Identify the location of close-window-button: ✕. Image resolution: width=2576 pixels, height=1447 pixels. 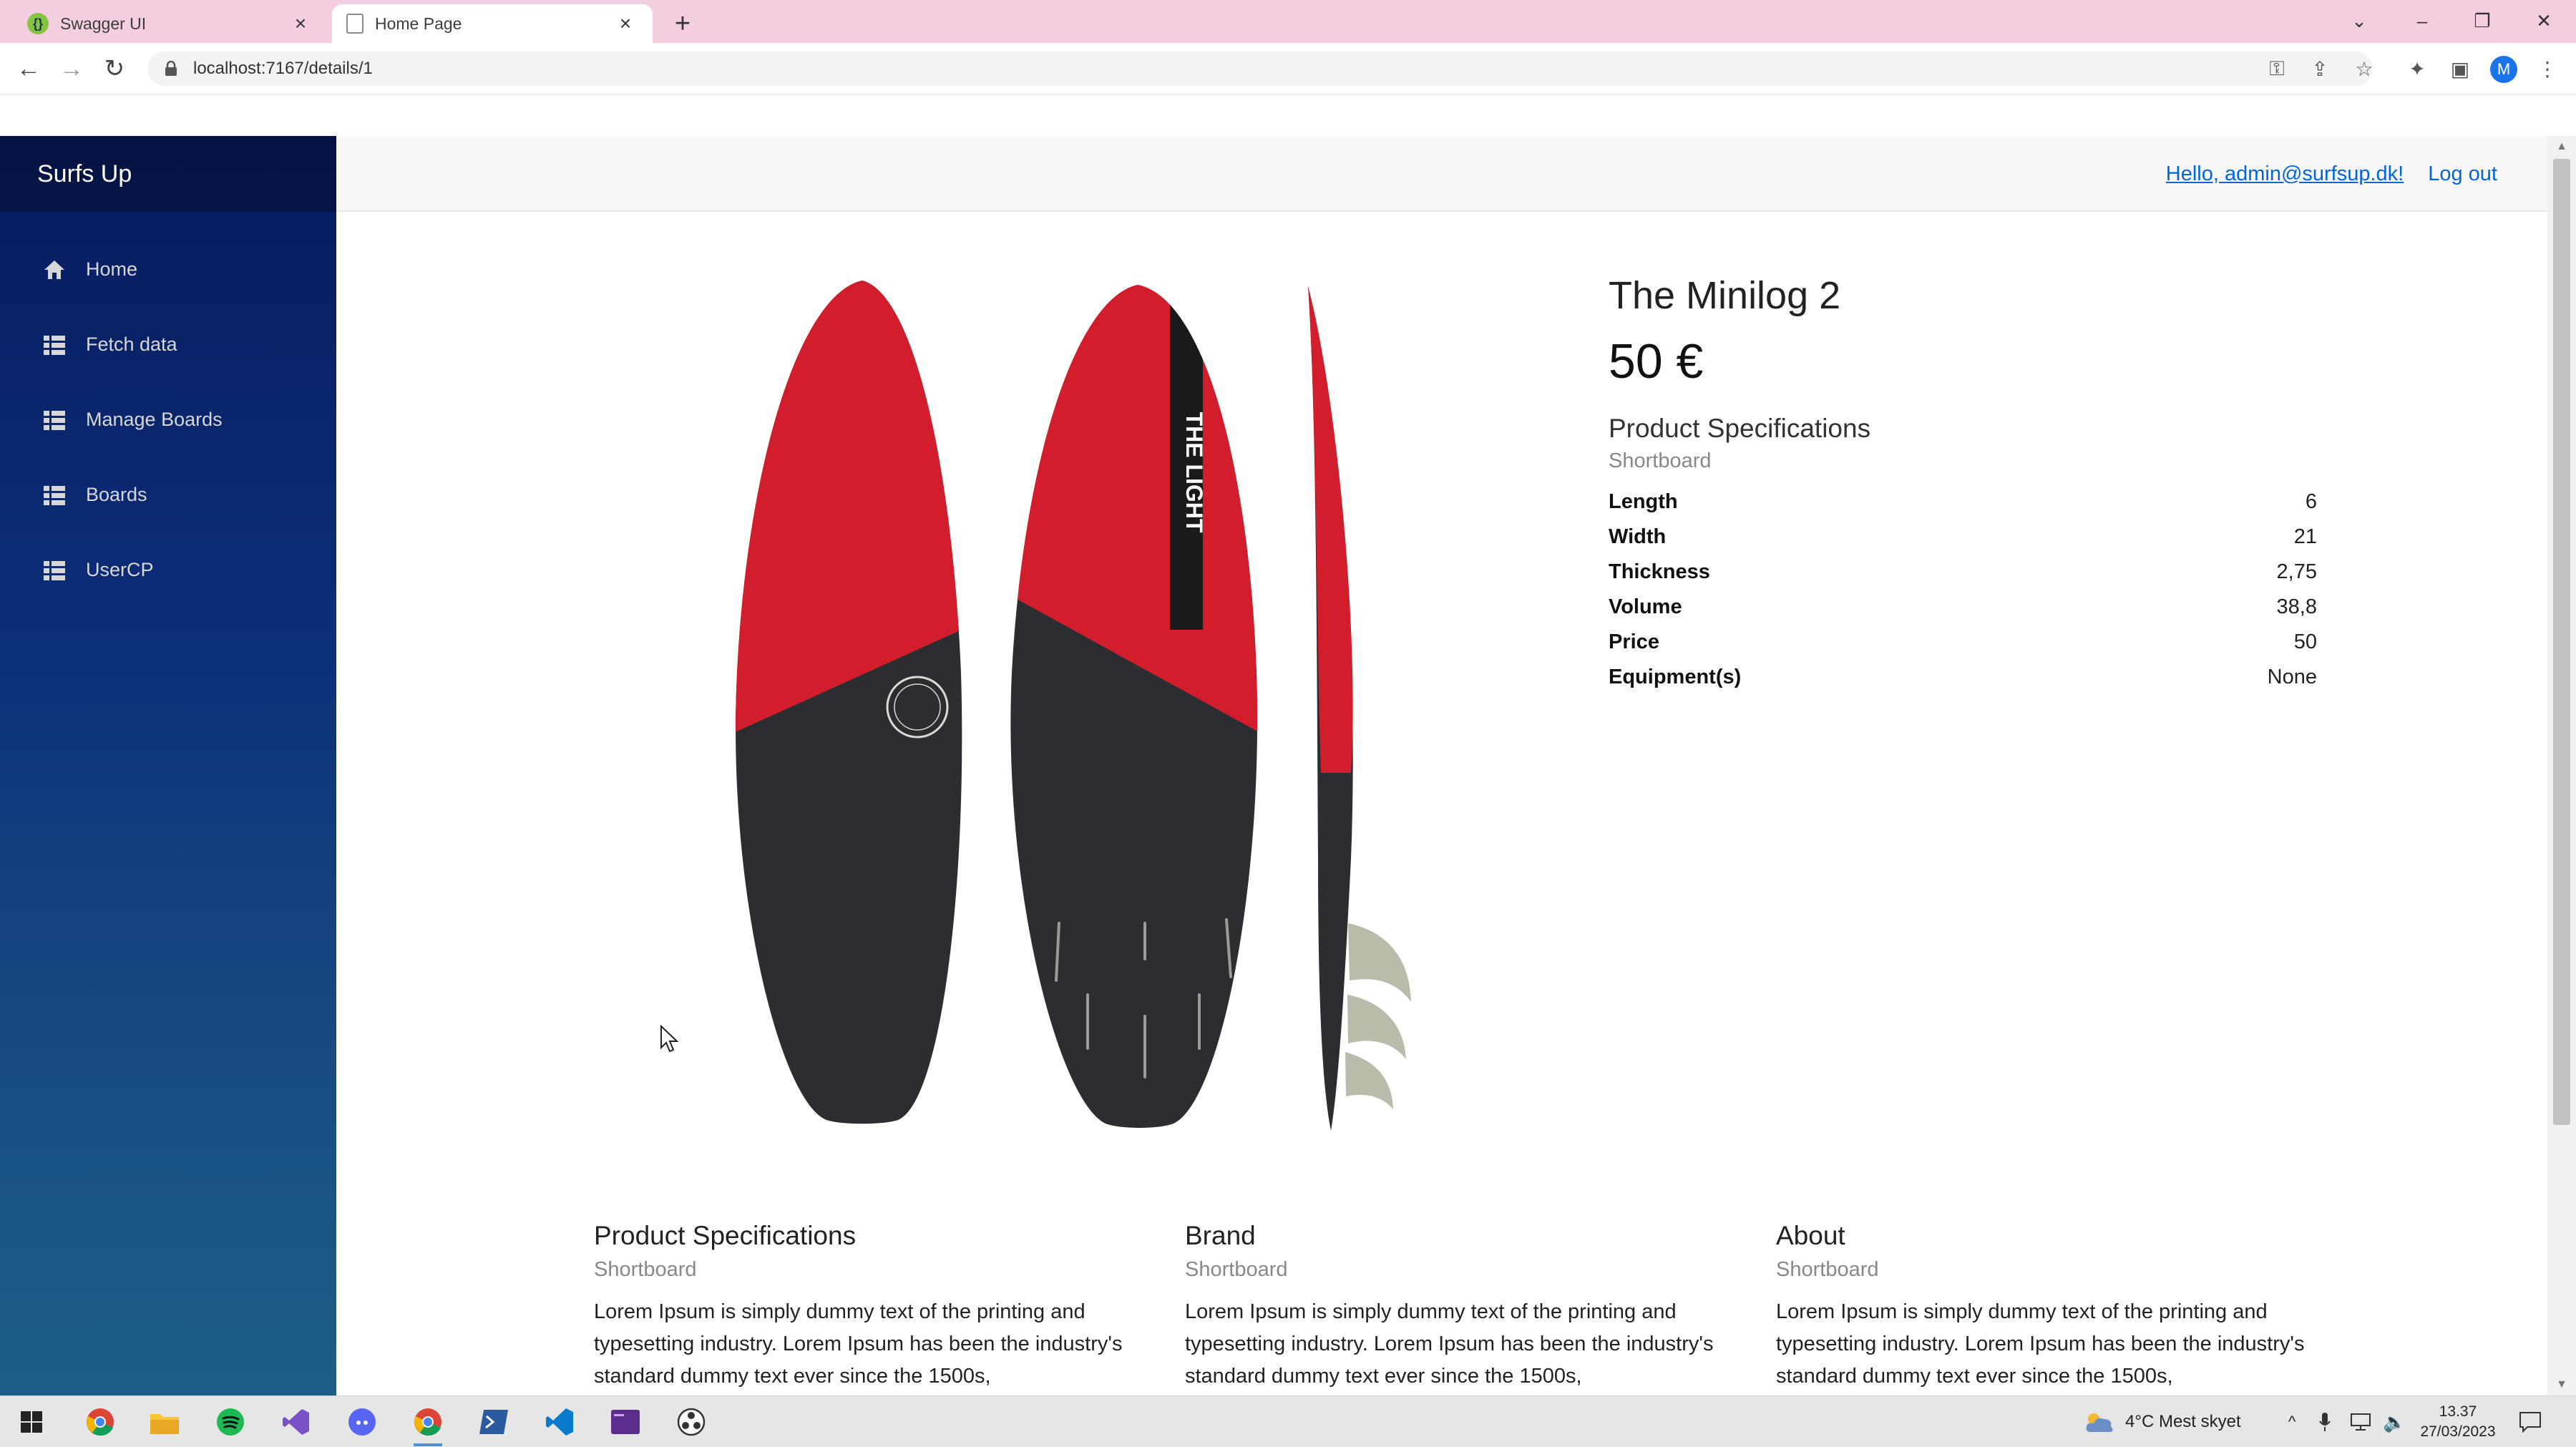
(2544, 21).